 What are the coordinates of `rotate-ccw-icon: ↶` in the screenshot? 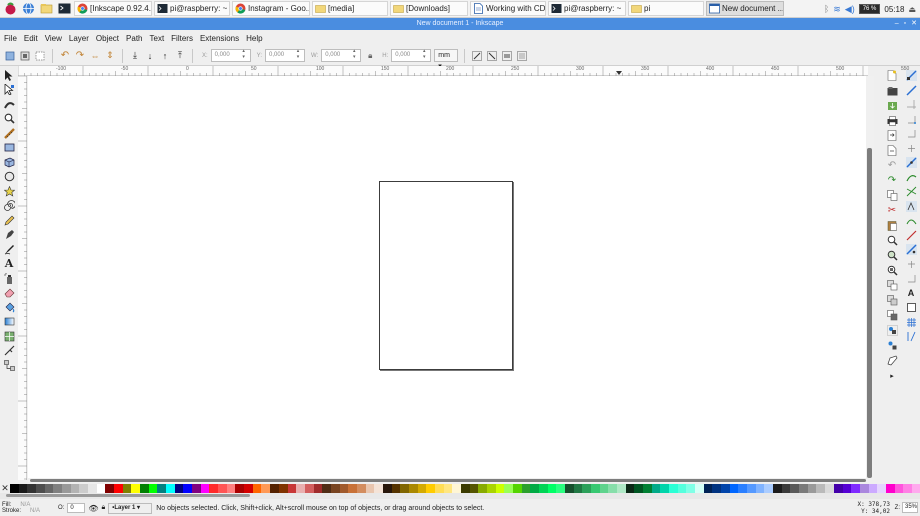 It's located at (65, 56).